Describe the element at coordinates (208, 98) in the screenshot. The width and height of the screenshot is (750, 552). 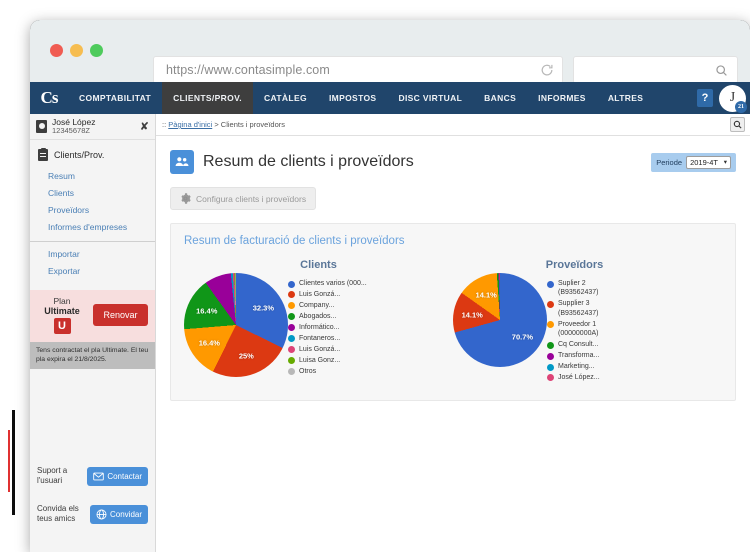
I see `nav-item-clients-prov: CLIENTS/PROV.` at that location.